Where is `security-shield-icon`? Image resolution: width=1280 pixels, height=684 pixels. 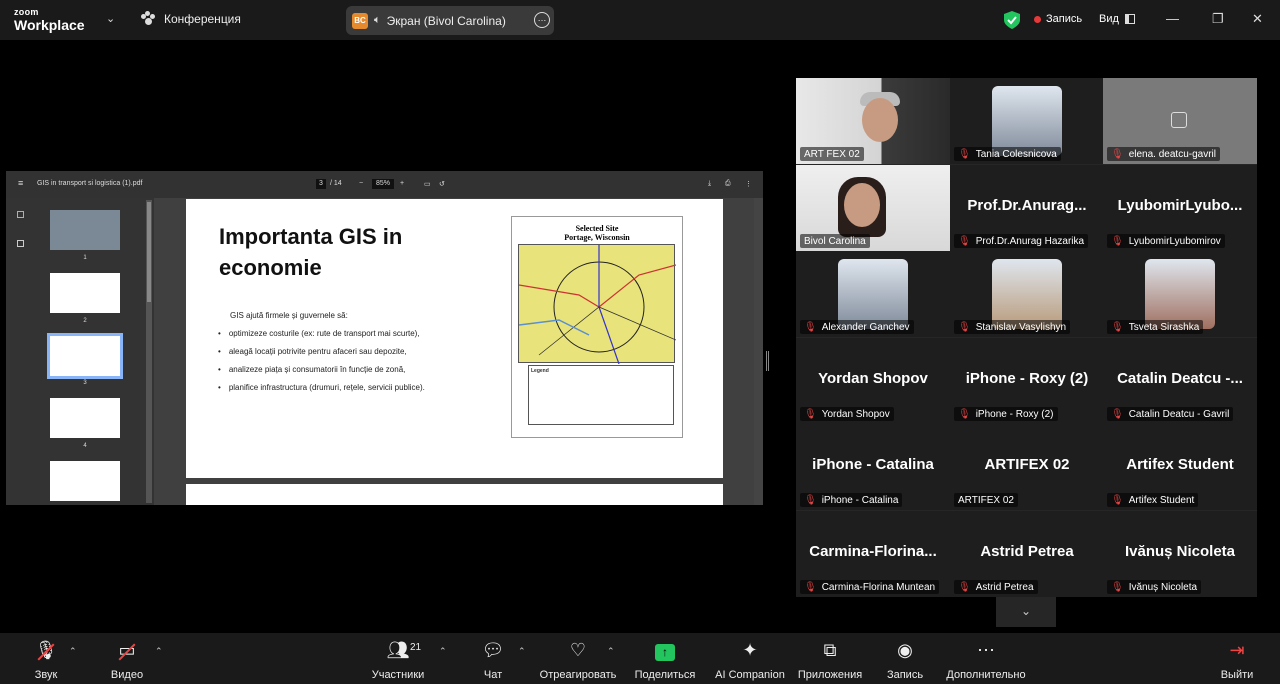 security-shield-icon is located at coordinates (1012, 20).